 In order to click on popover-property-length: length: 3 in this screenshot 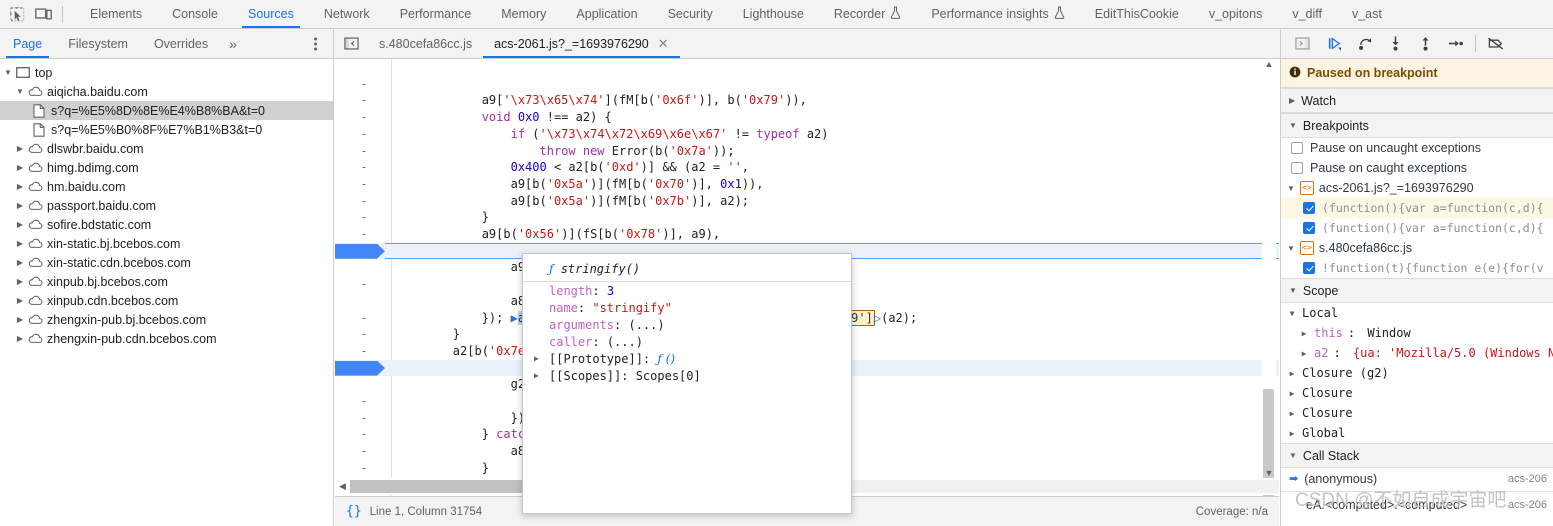, I will do `click(687, 290)`.